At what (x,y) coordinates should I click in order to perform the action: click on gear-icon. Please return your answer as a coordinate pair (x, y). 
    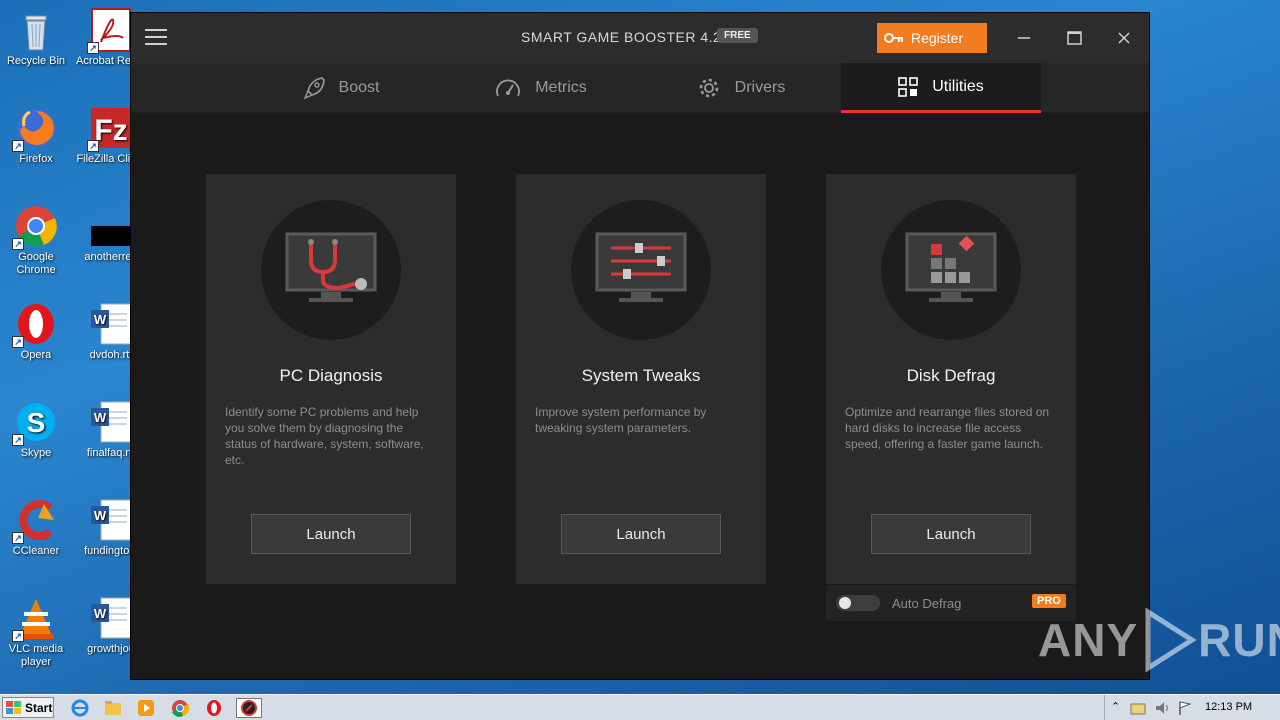
    Looking at the image, I should click on (708, 88).